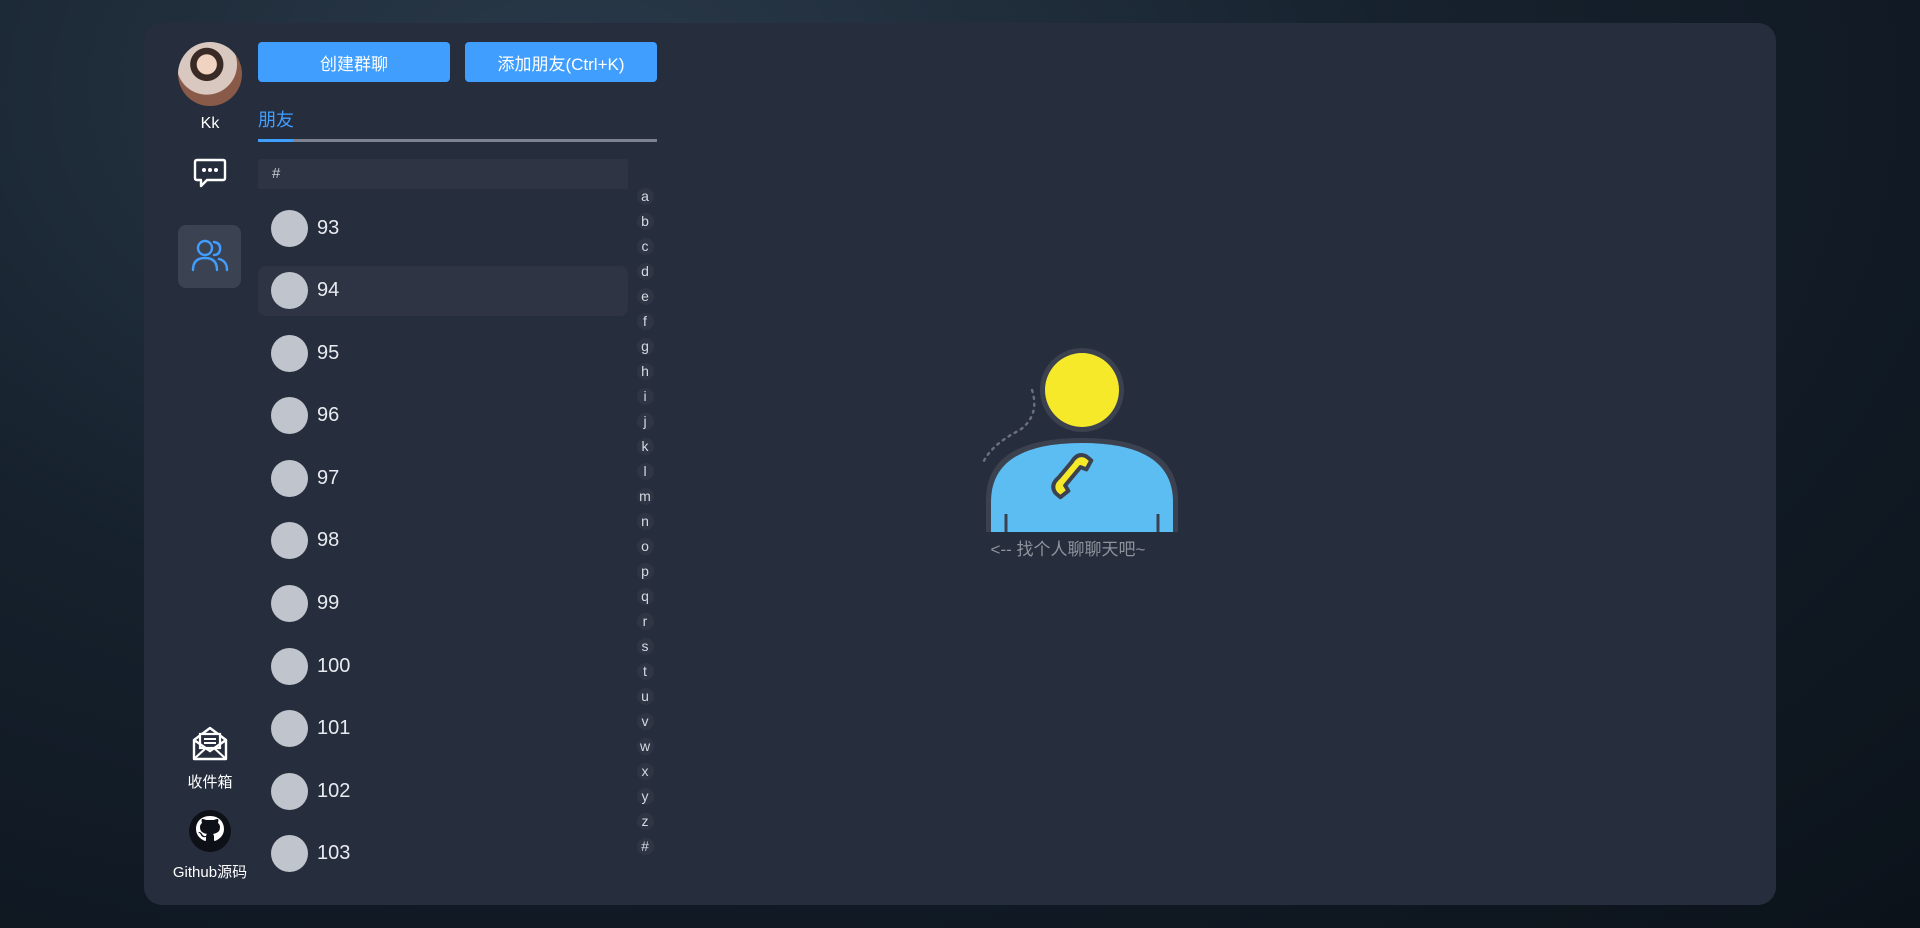  What do you see at coordinates (334, 728) in the screenshot?
I see `friend-name: 101` at bounding box center [334, 728].